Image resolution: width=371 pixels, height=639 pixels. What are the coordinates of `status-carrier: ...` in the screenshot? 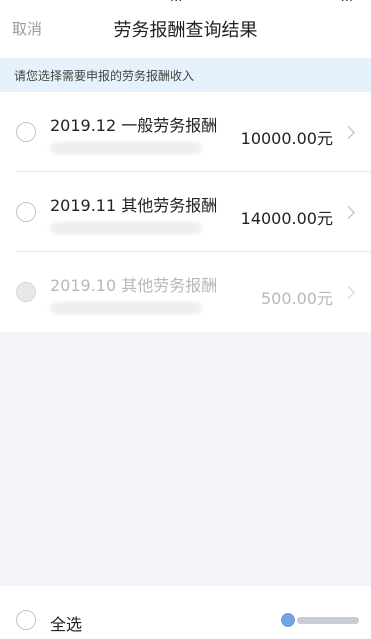 It's located at (176, 2).